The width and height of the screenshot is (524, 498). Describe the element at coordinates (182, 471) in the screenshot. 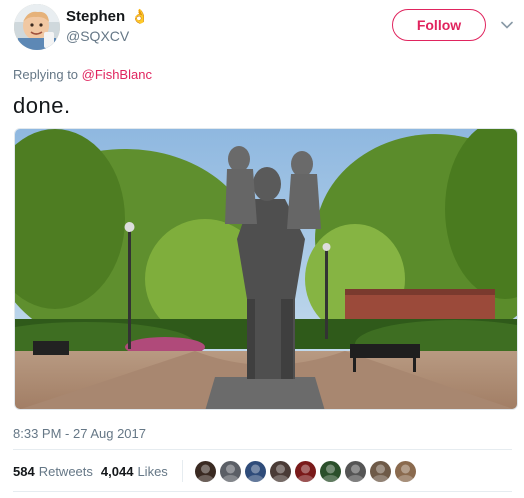

I see `stats-separator` at that location.